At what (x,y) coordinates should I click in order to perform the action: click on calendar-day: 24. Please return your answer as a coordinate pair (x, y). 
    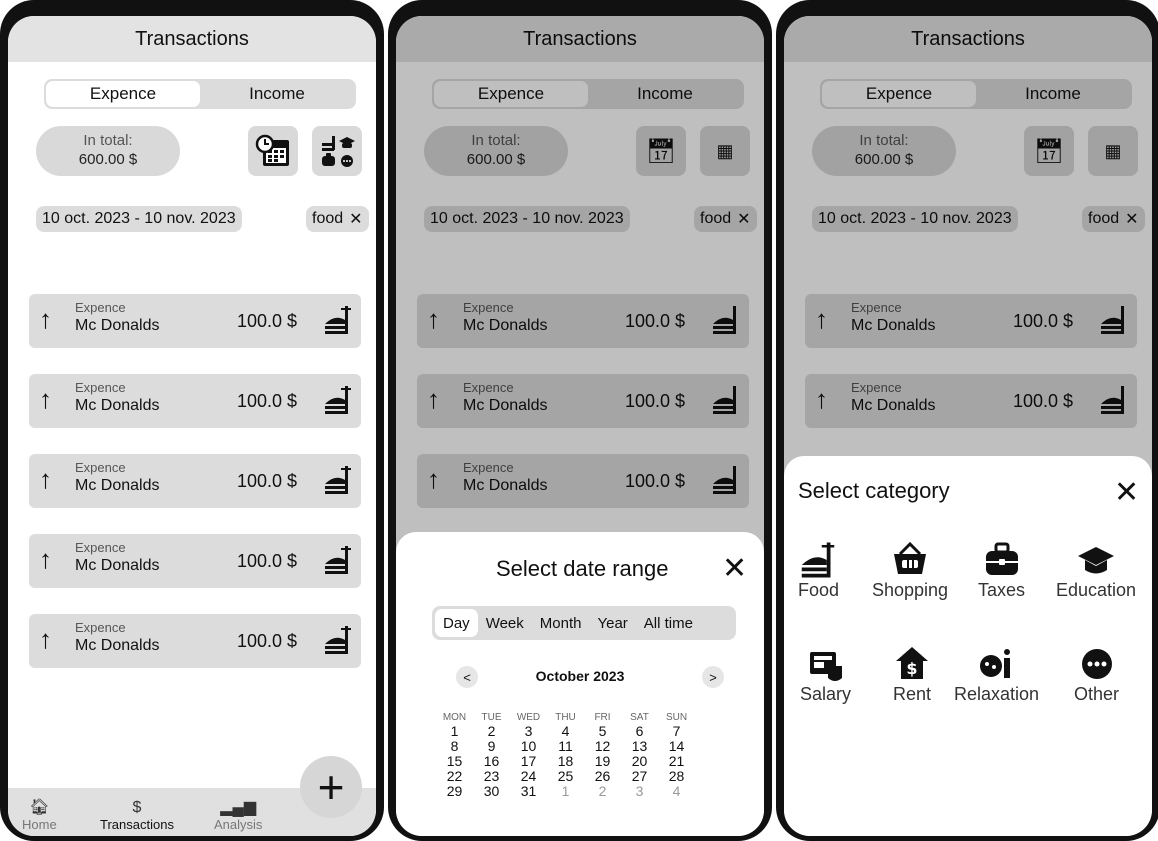
    Looking at the image, I should click on (528, 776).